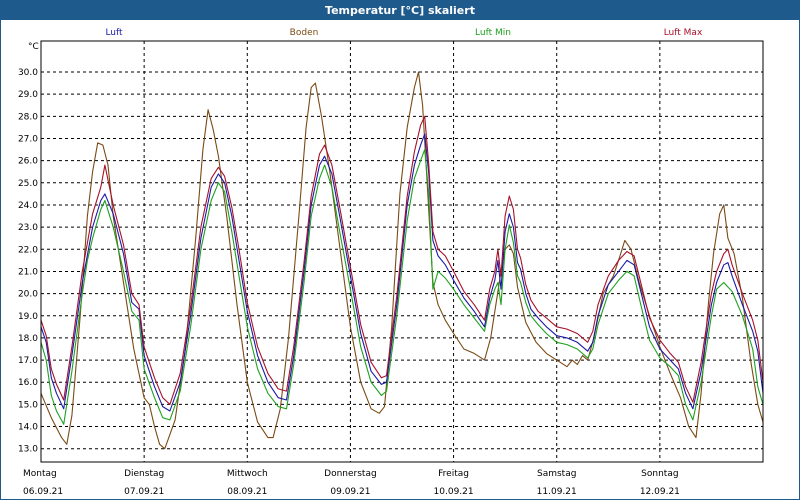 This screenshot has height=500, width=800. I want to click on y-tick-label: 23.0, so click(28, 228).